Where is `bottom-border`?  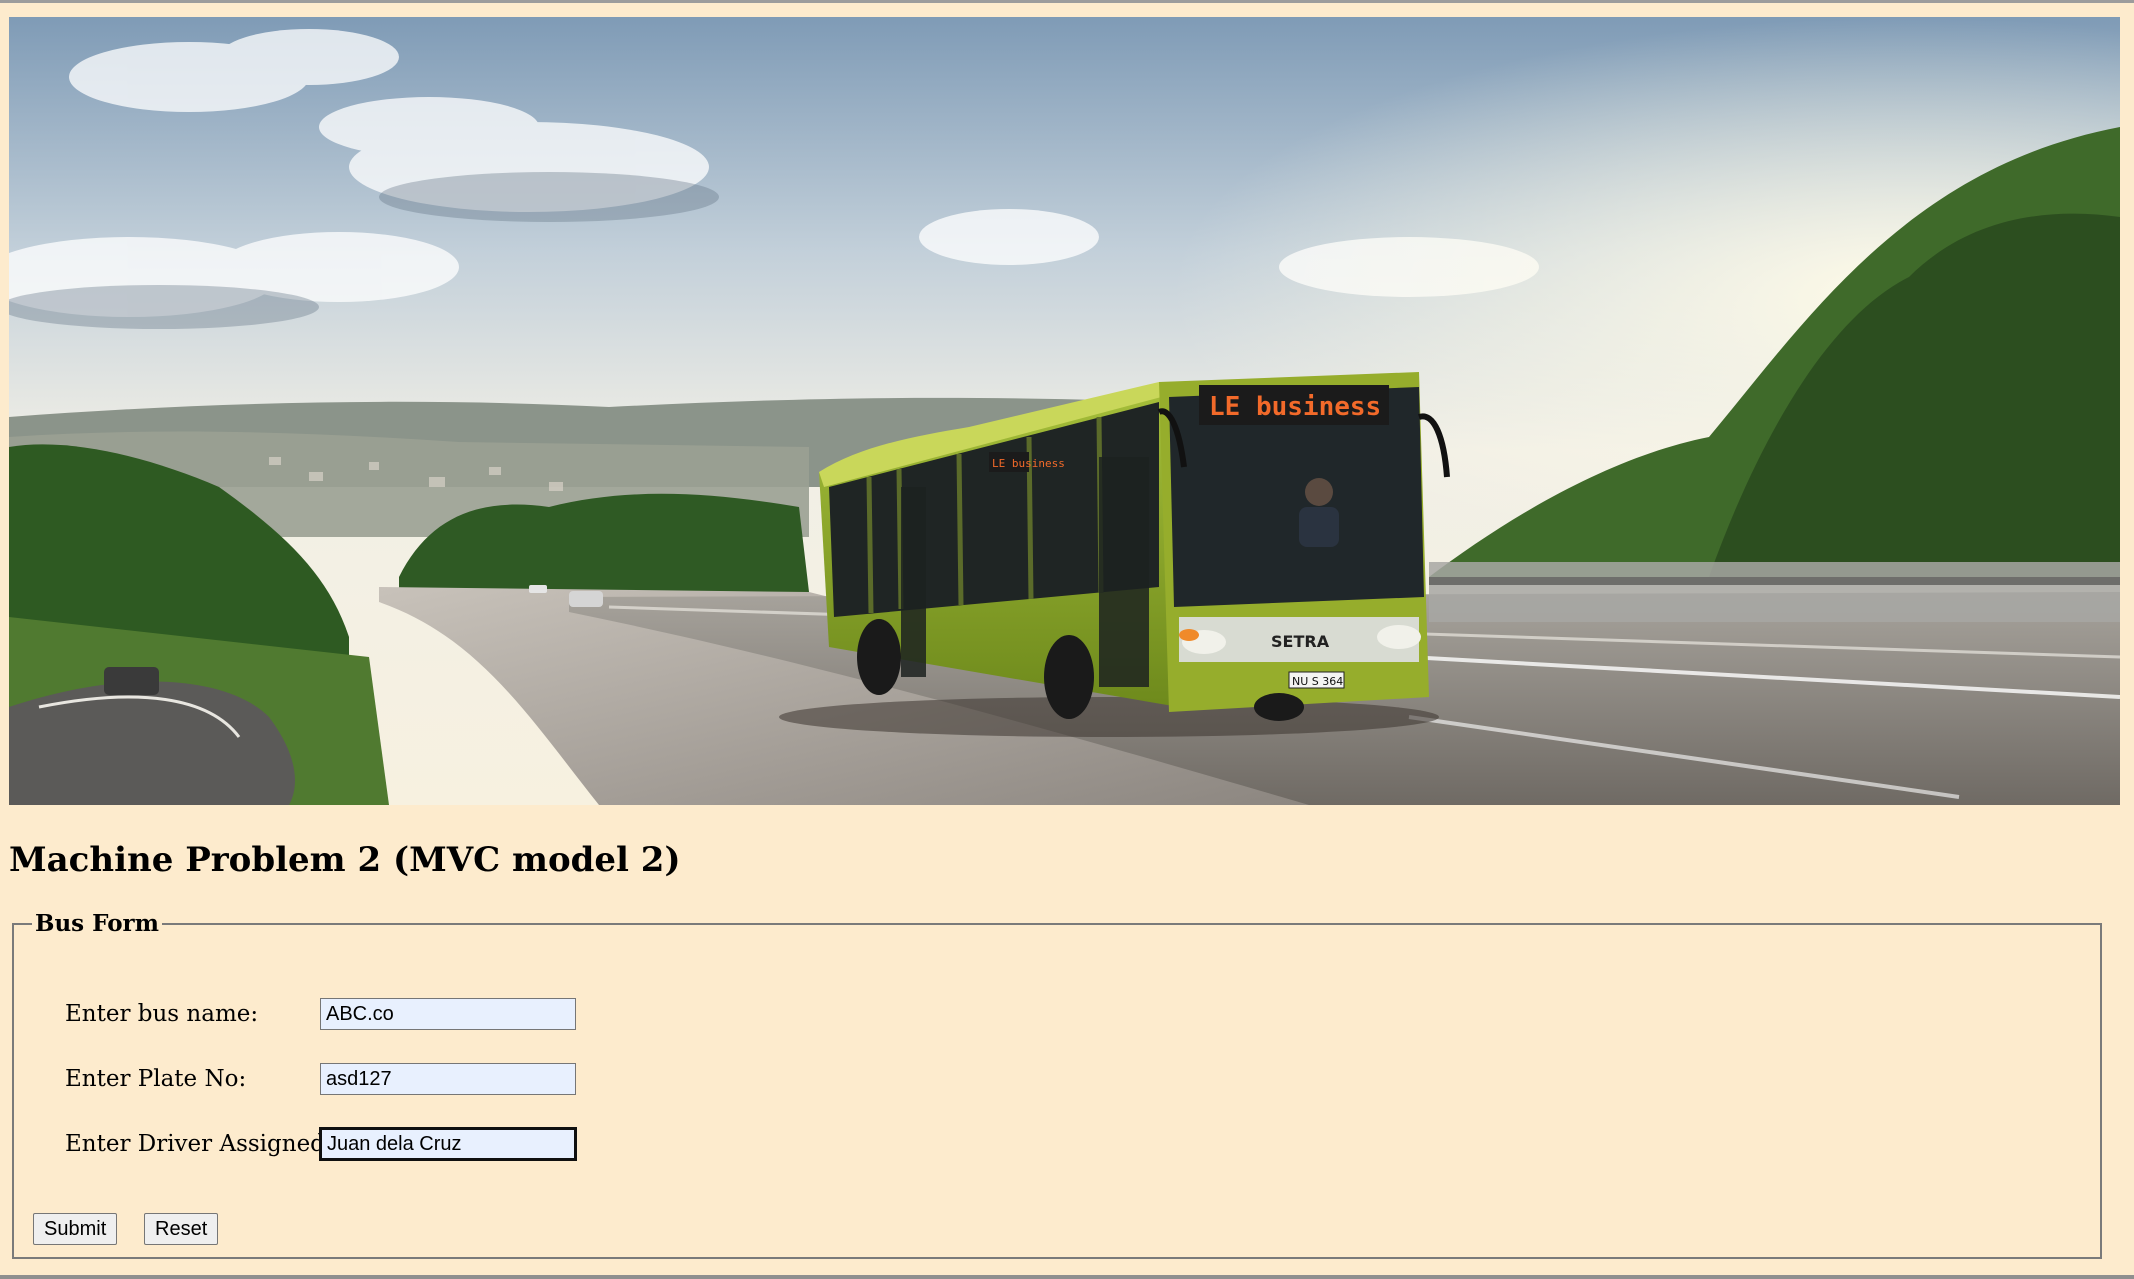
bottom-border is located at coordinates (1067, 1277).